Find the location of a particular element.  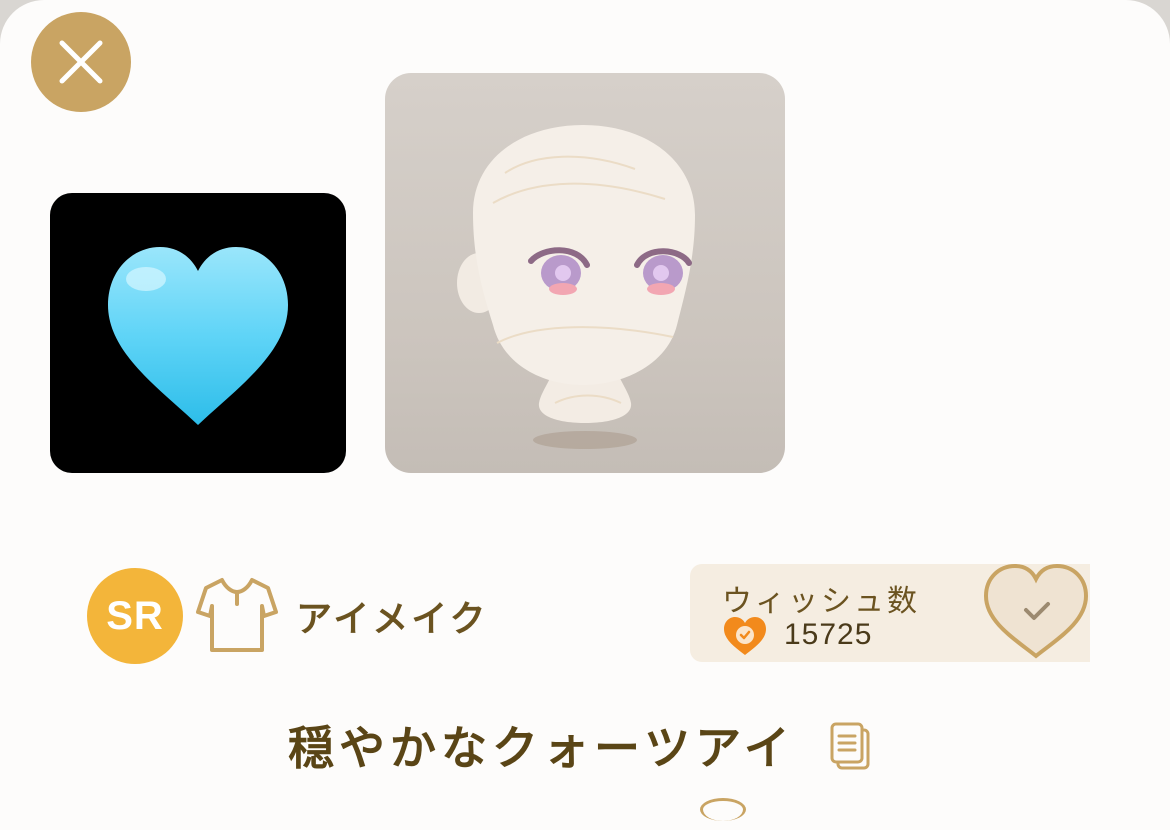

close-button is located at coordinates (81, 62).